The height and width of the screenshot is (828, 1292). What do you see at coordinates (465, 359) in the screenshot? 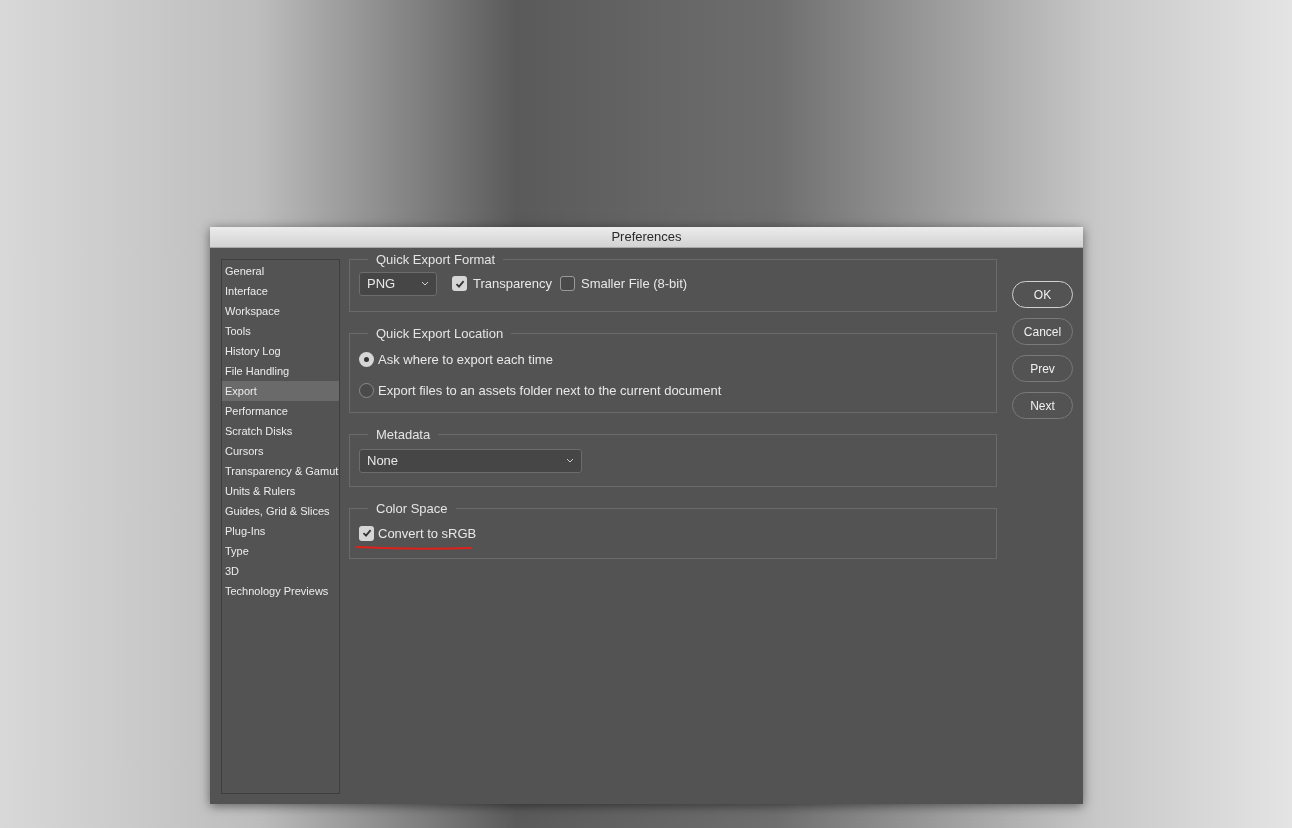
I see `radio-label: Ask where to export each time` at bounding box center [465, 359].